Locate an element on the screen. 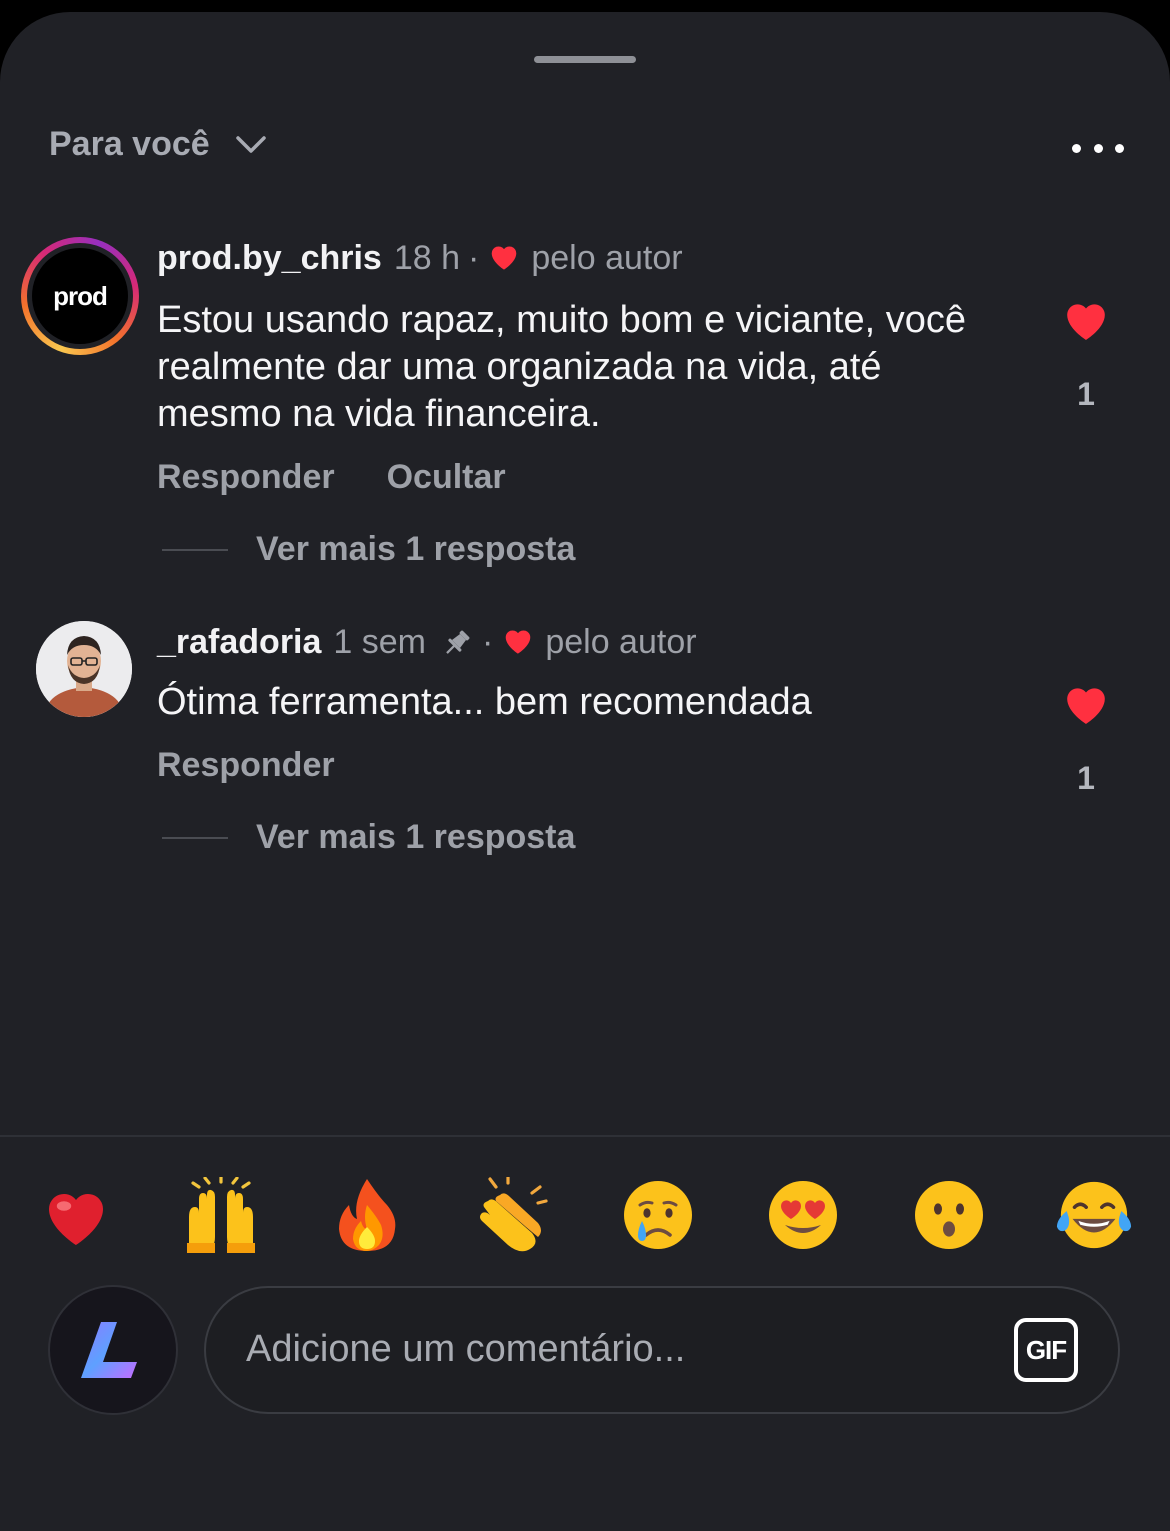 This screenshot has width=1170, height=1531. drag-handle is located at coordinates (585, 59).